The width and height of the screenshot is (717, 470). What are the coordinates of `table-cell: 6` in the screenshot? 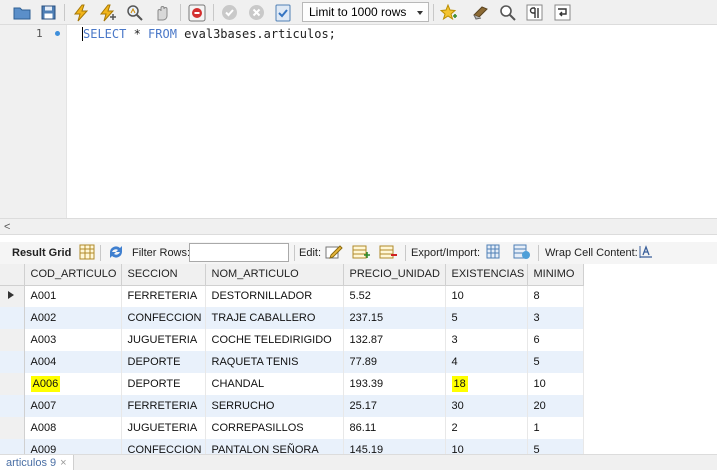 It's located at (555, 340).